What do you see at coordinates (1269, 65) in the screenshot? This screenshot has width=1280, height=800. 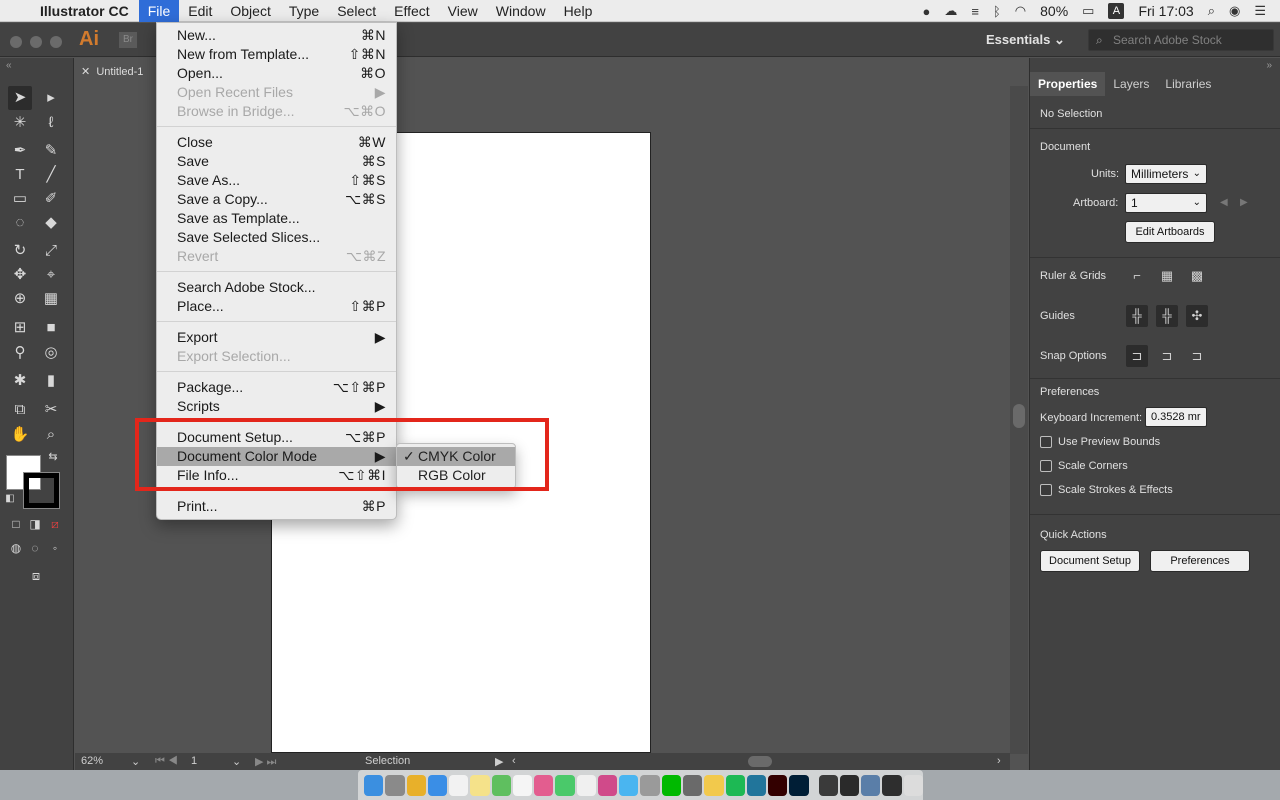 I see `expand-panel-icon: »` at bounding box center [1269, 65].